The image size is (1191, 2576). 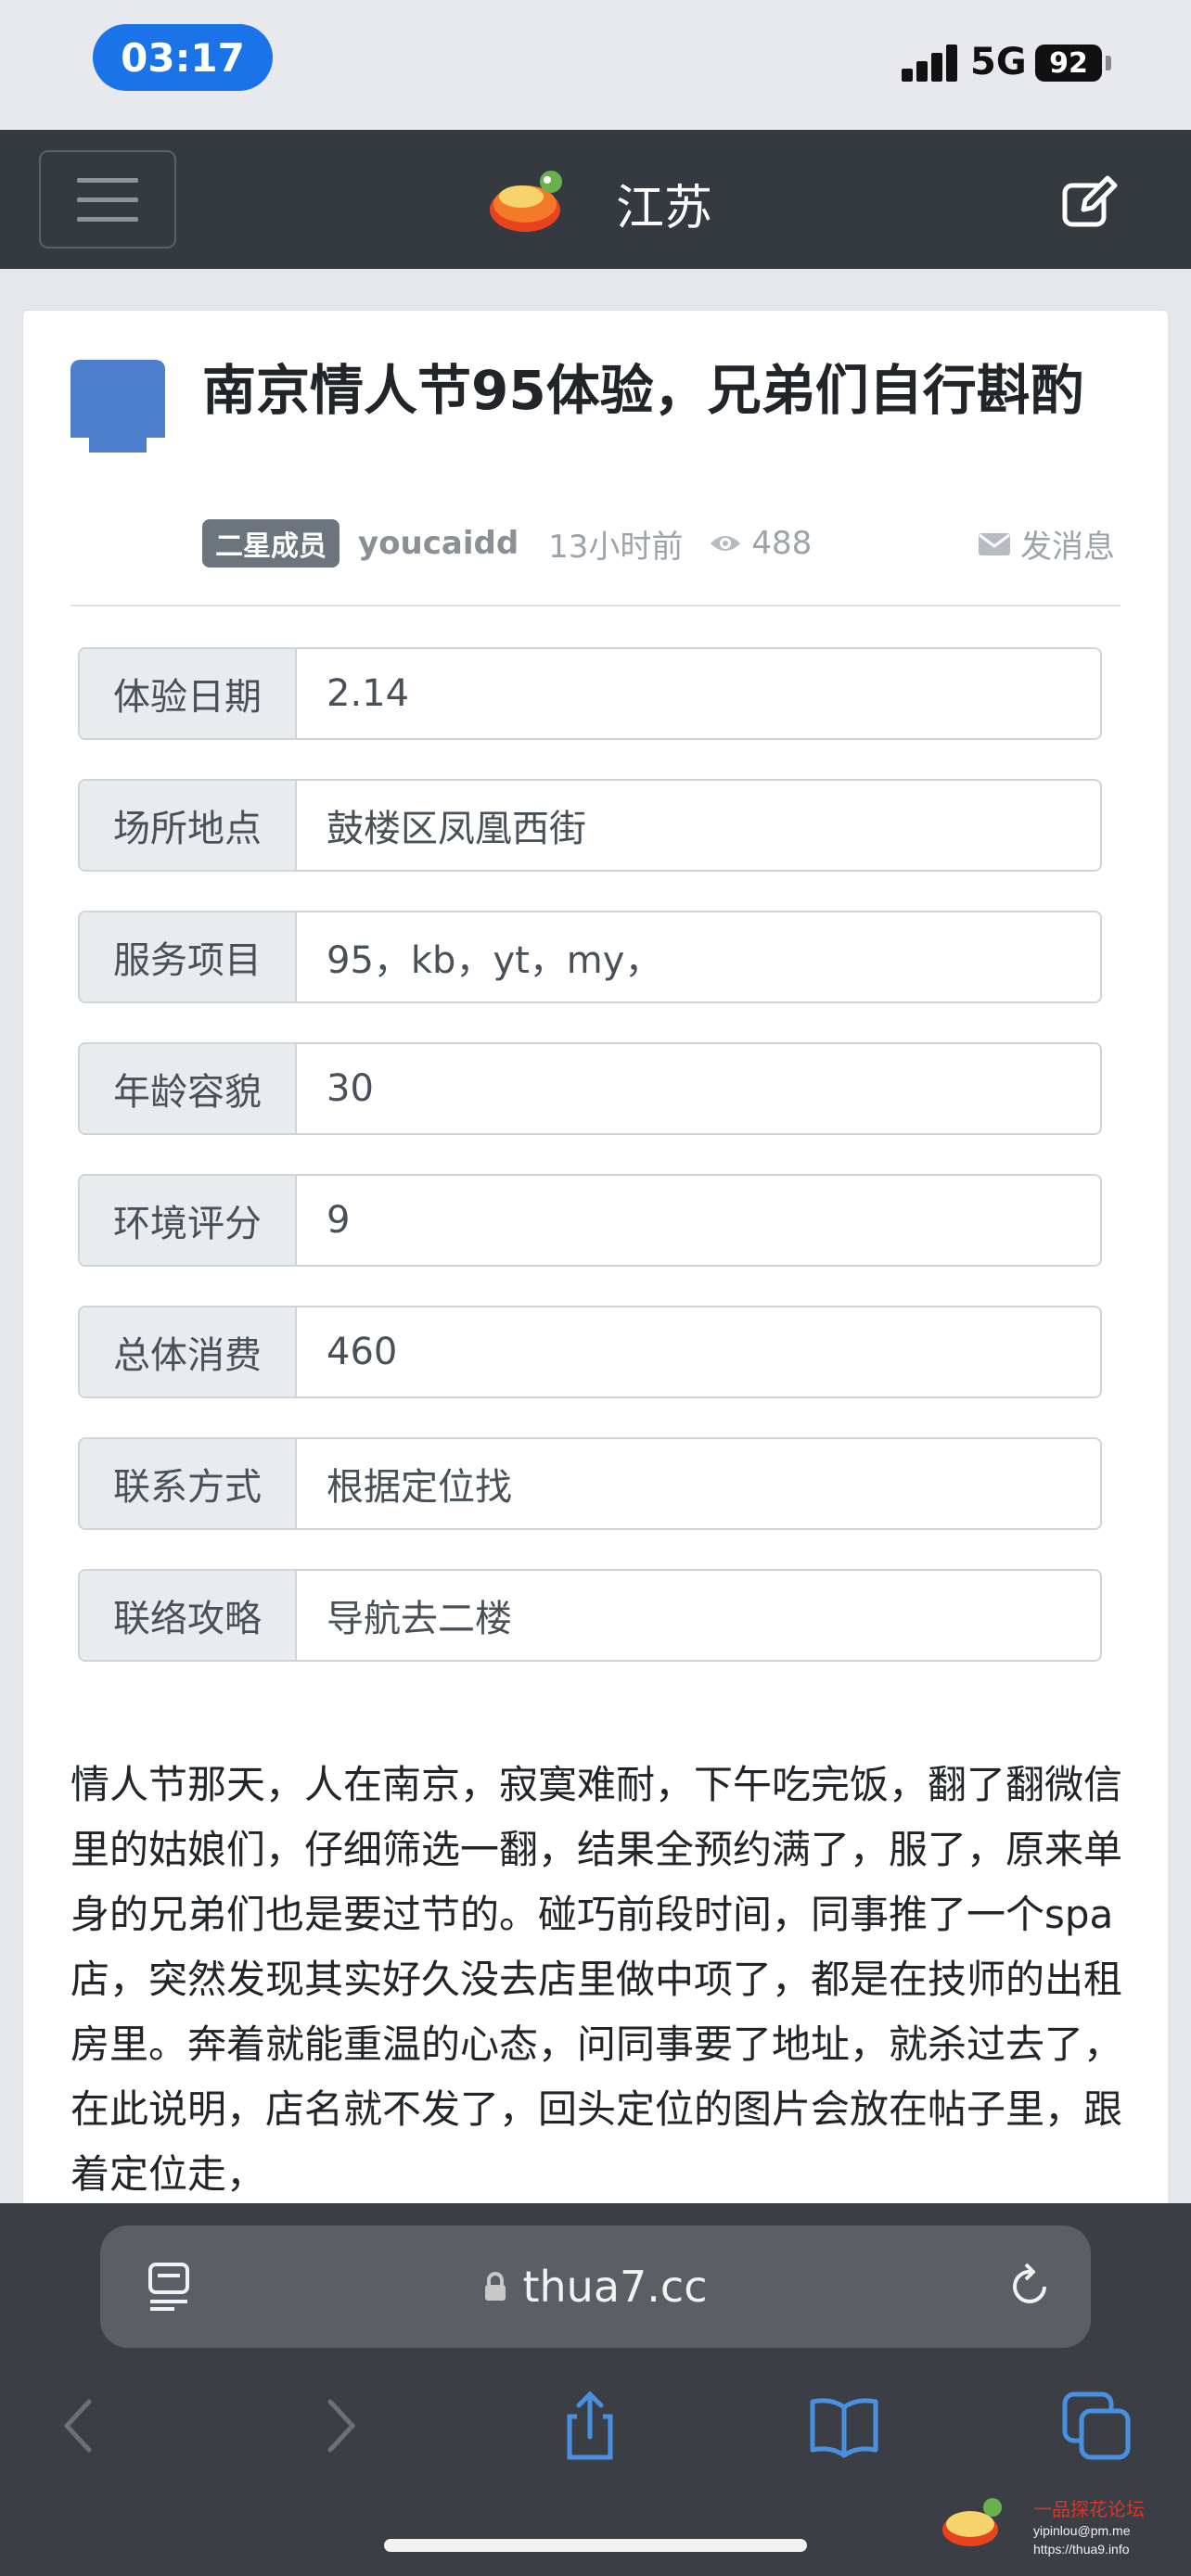 I want to click on reload-icon, so click(x=1030, y=2287).